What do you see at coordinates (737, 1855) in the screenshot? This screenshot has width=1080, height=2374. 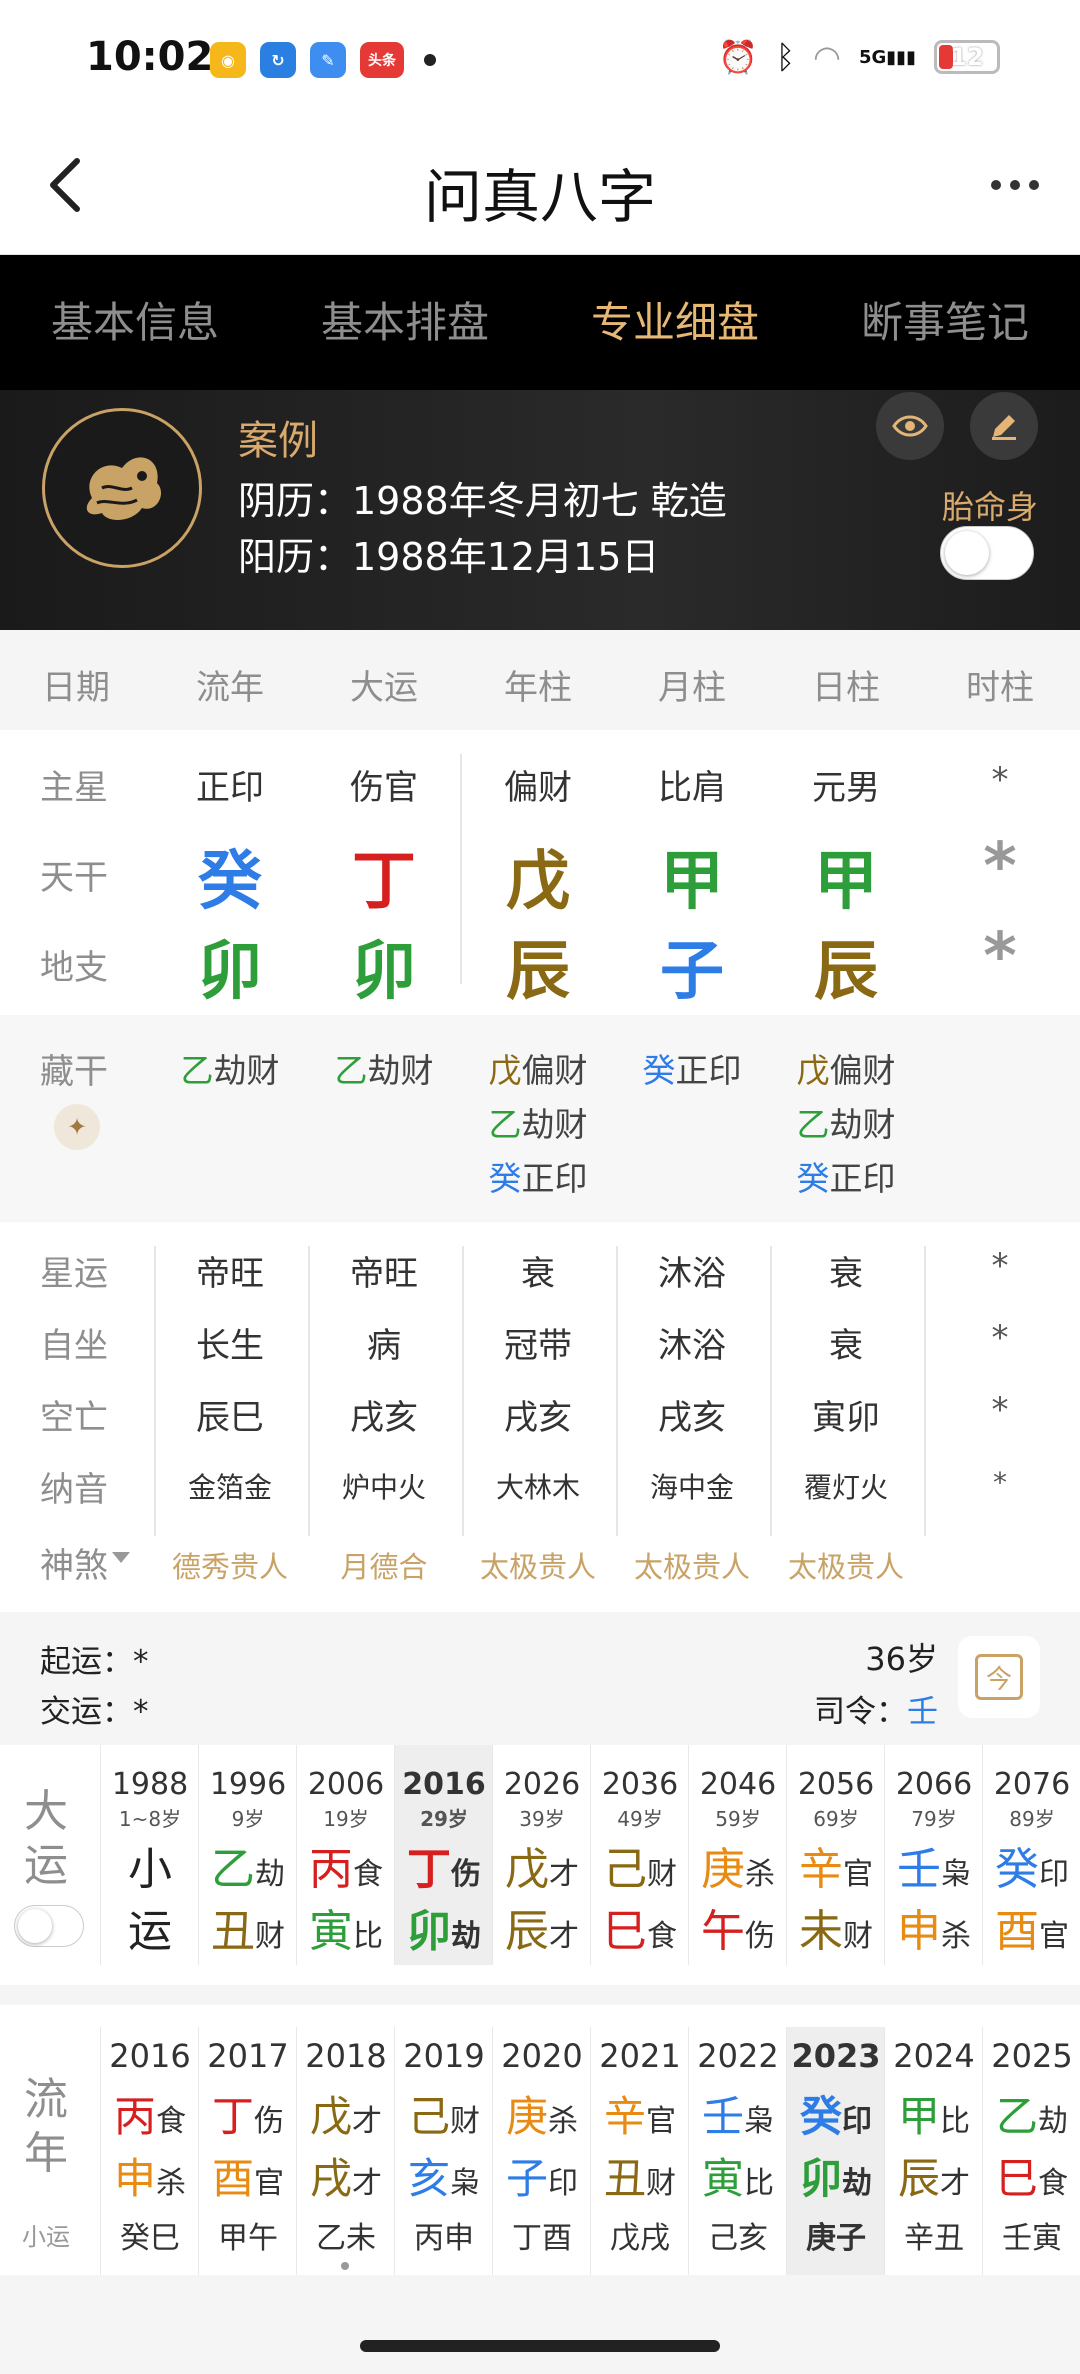 I see `dayun-column: 2046 59岁 庚杀 午伤` at bounding box center [737, 1855].